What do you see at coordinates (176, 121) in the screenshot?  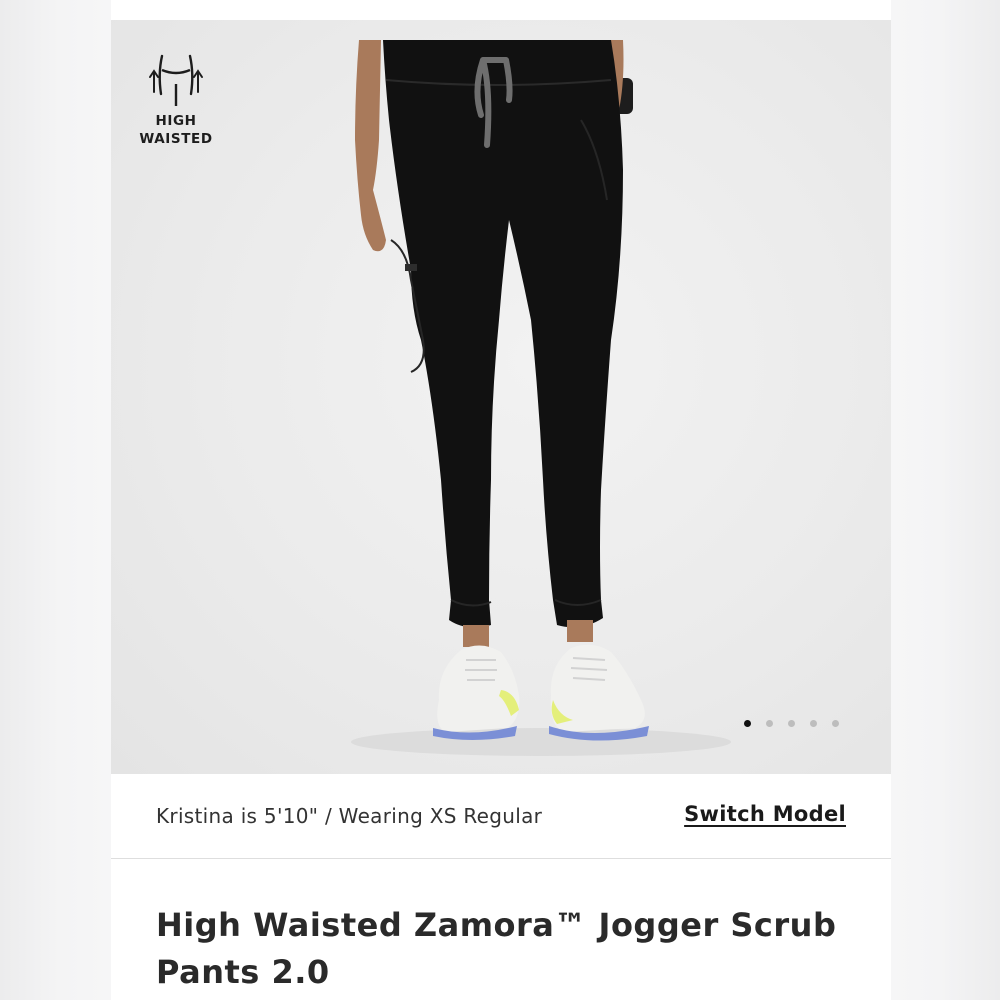 I see `badge-line-1: HIGH` at bounding box center [176, 121].